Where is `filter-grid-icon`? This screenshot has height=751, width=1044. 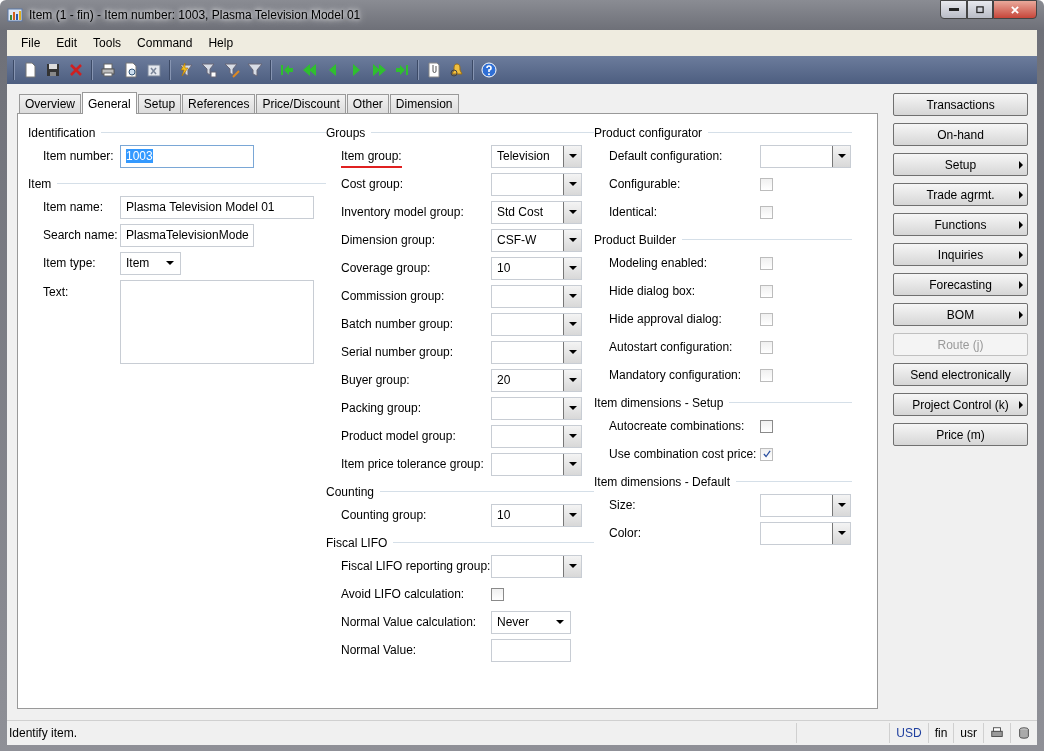
filter-grid-icon is located at coordinates (209, 70).